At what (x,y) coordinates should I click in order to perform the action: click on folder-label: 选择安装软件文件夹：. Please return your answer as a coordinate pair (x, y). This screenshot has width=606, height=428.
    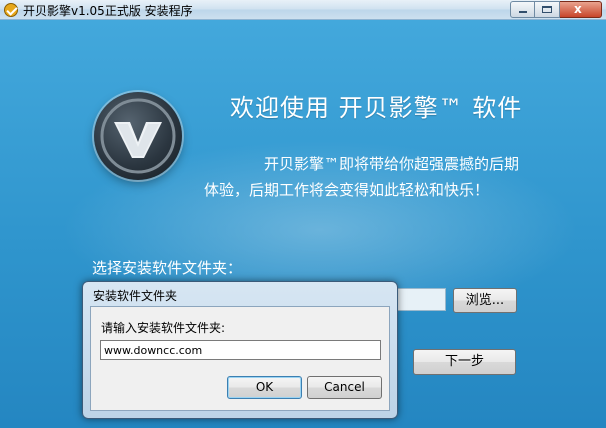
    Looking at the image, I should click on (167, 268).